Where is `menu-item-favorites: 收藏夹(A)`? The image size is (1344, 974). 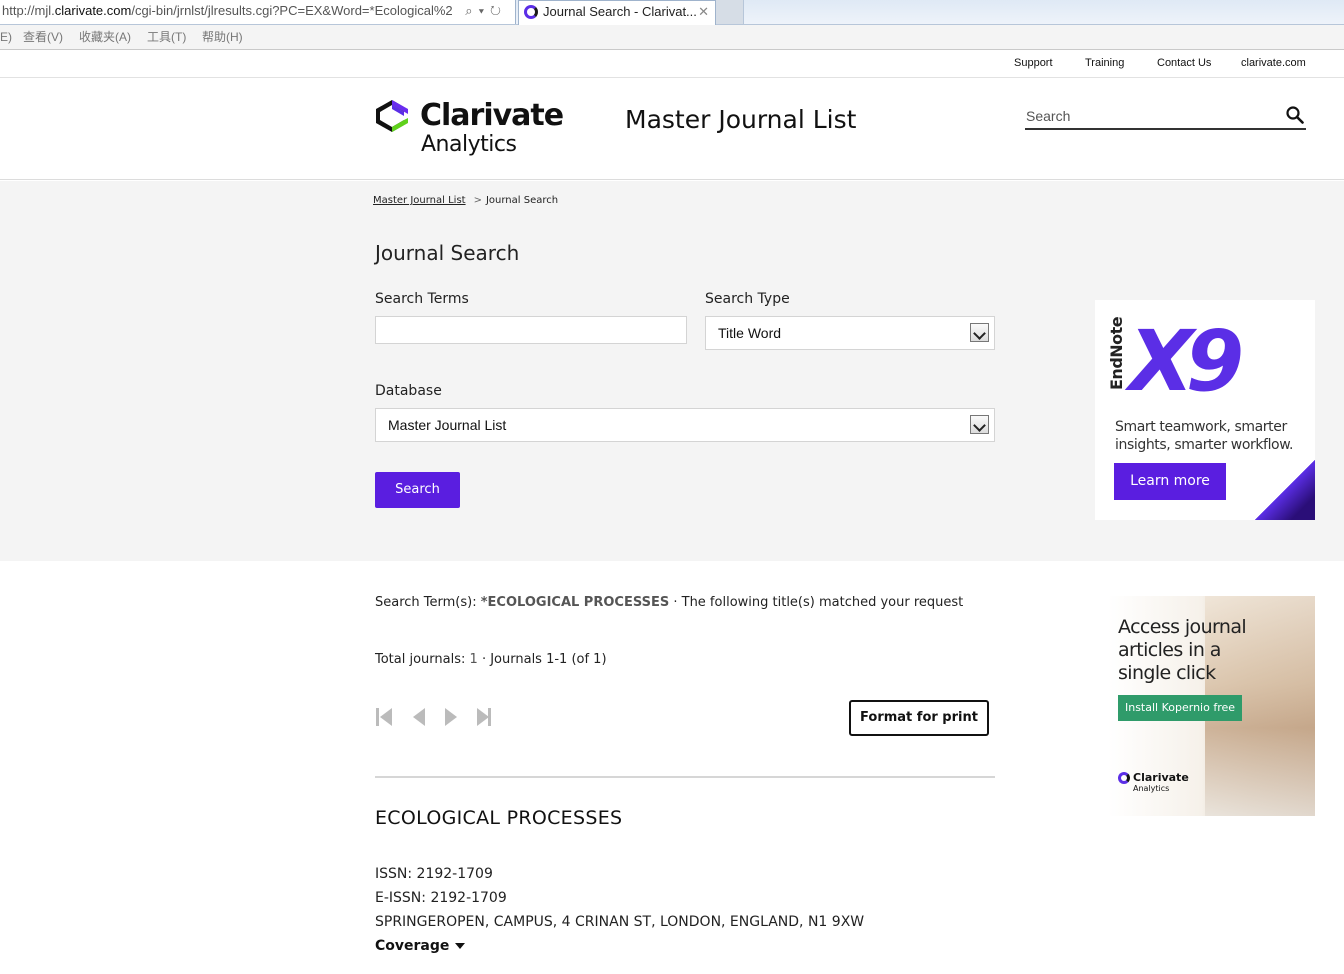
menu-item-favorites: 收藏夹(A) is located at coordinates (105, 37).